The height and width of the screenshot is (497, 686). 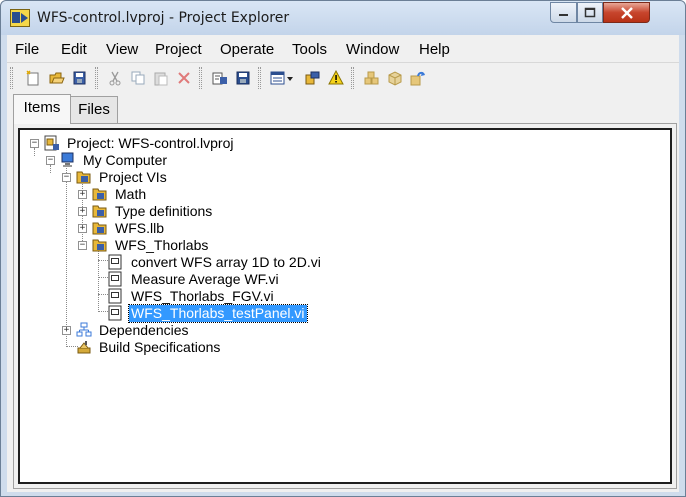 I want to click on tree-item-label: WFS_Thorlabs_FGV.vi, so click(x=202, y=296).